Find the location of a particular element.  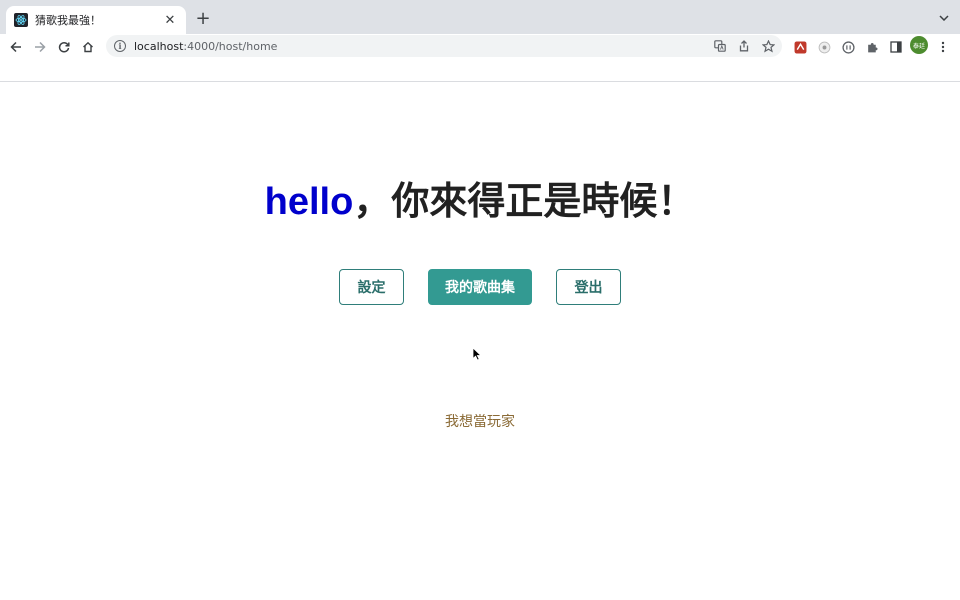

become-player-link: 我想當玩家 is located at coordinates (480, 421).